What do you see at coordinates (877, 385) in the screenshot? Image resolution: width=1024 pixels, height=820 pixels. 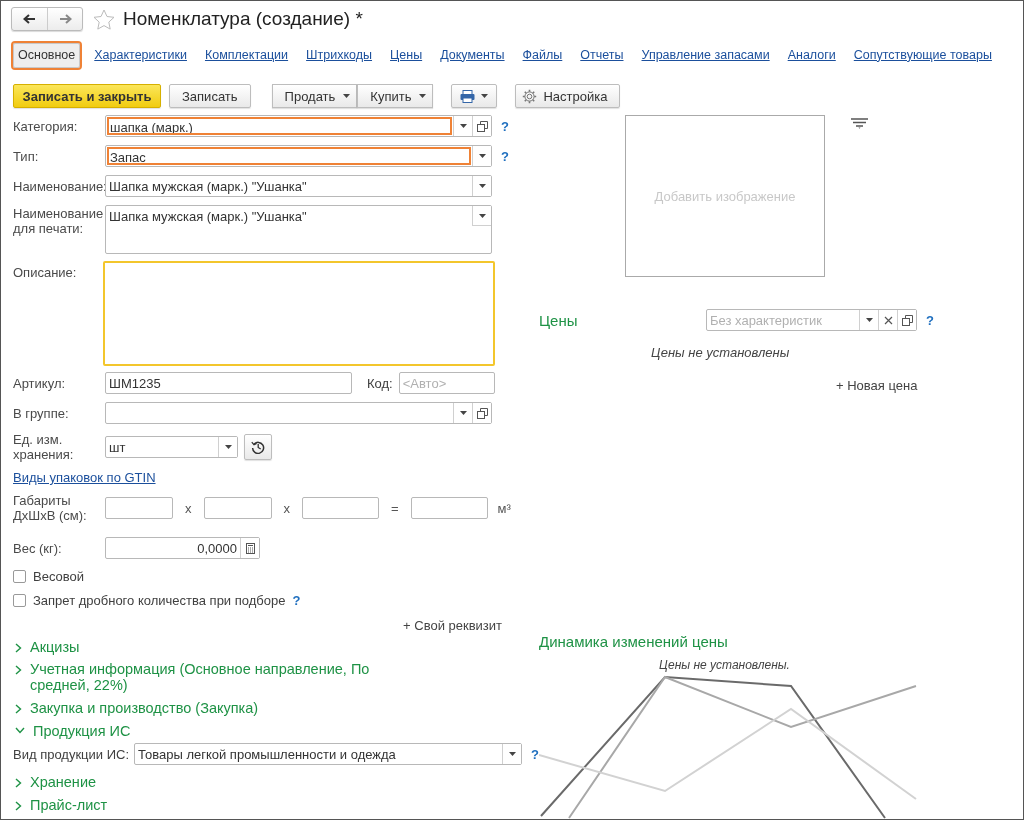 I see `new-price-link: + Новая цена` at bounding box center [877, 385].